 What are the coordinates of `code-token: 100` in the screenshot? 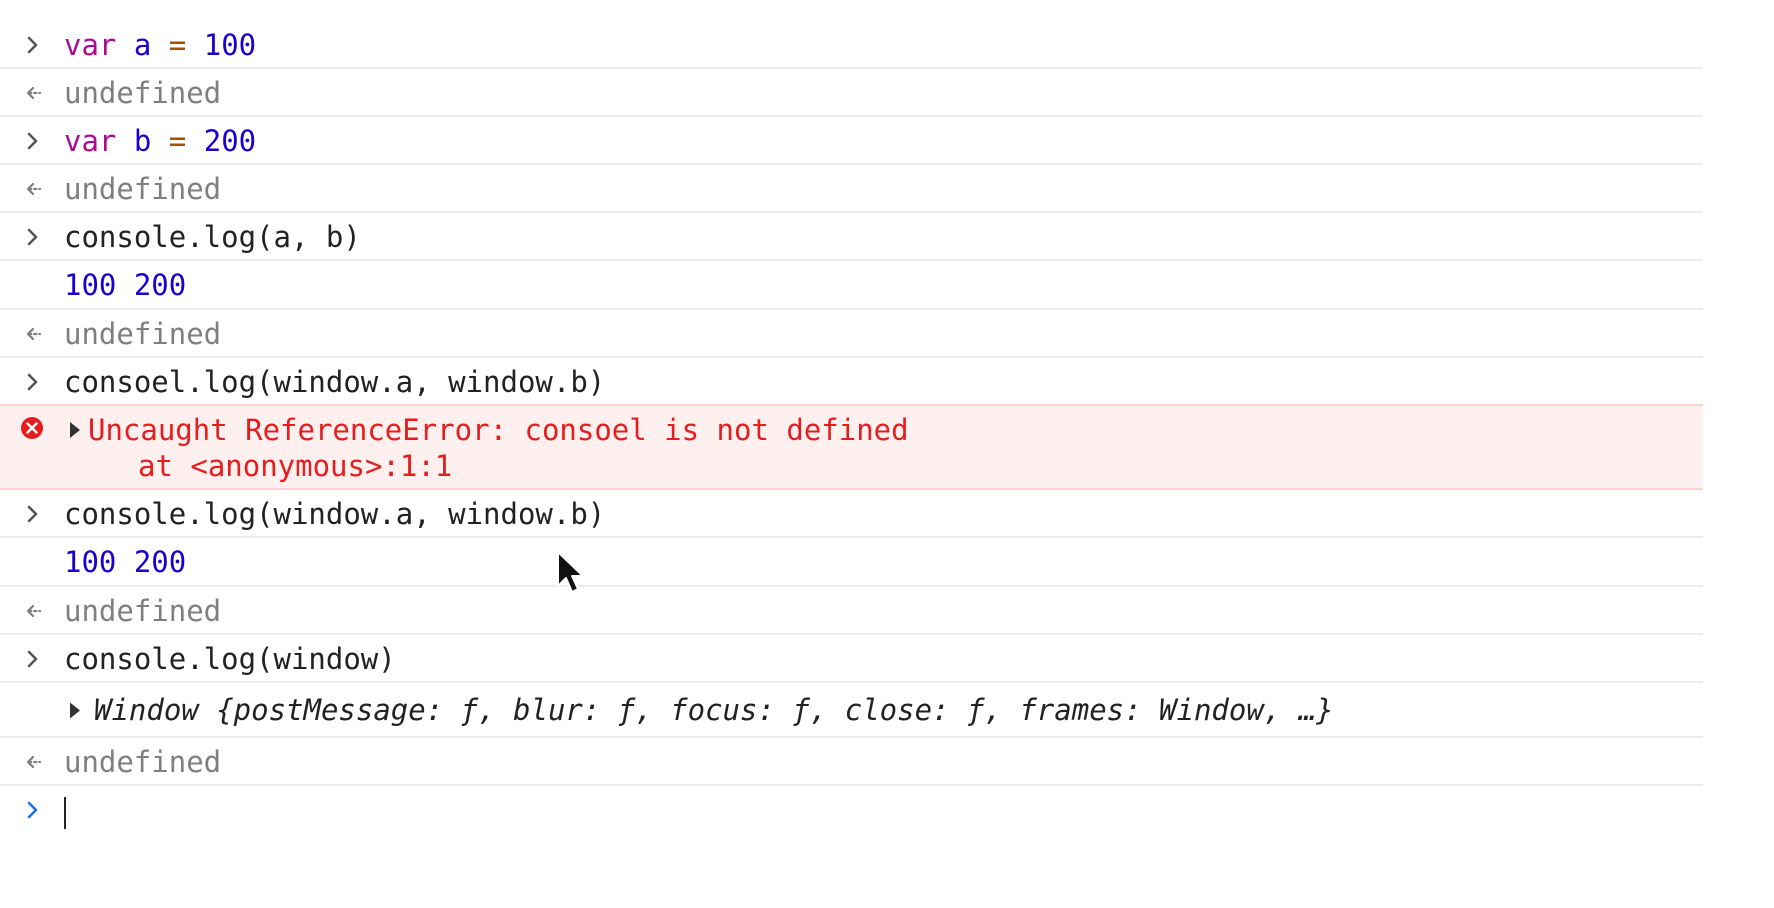 It's located at (230, 45).